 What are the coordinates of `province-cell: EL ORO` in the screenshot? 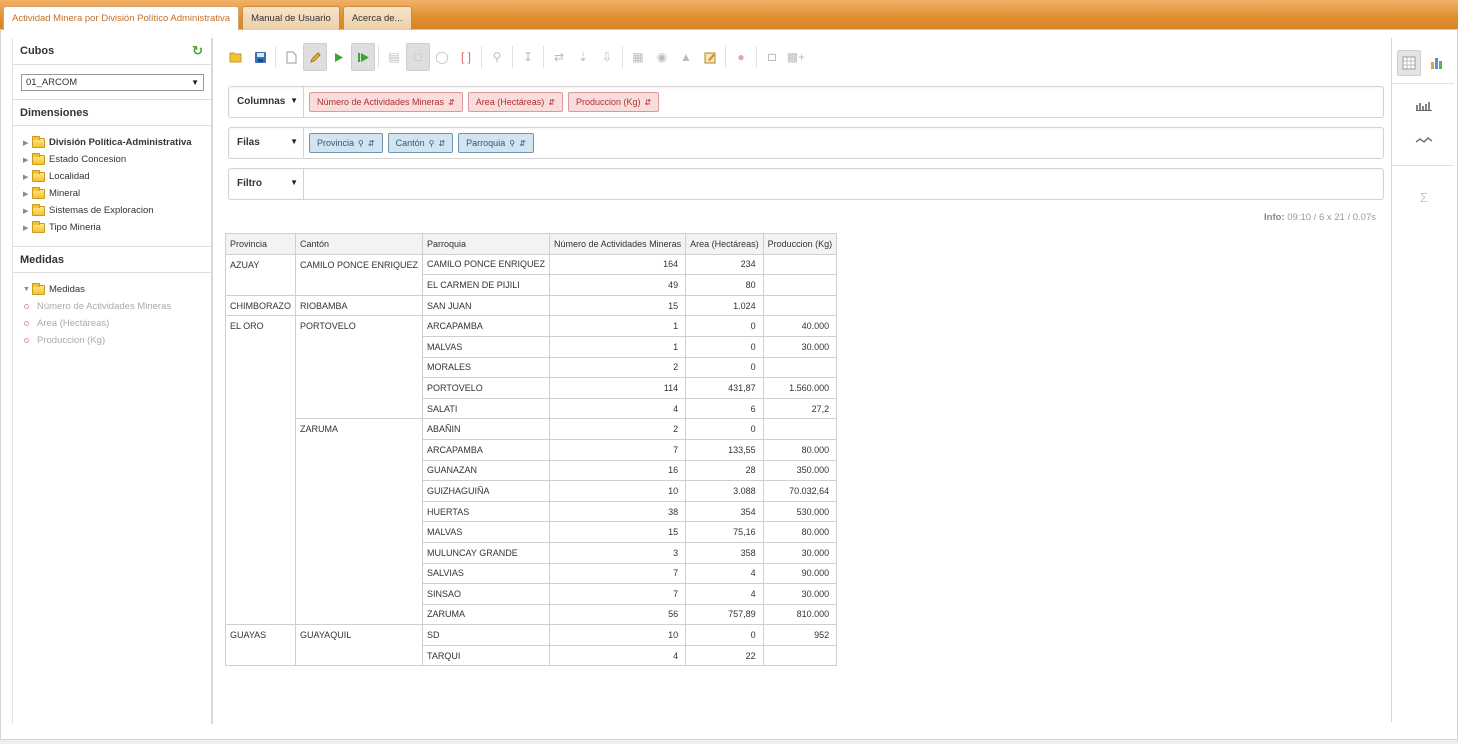 It's located at (260, 470).